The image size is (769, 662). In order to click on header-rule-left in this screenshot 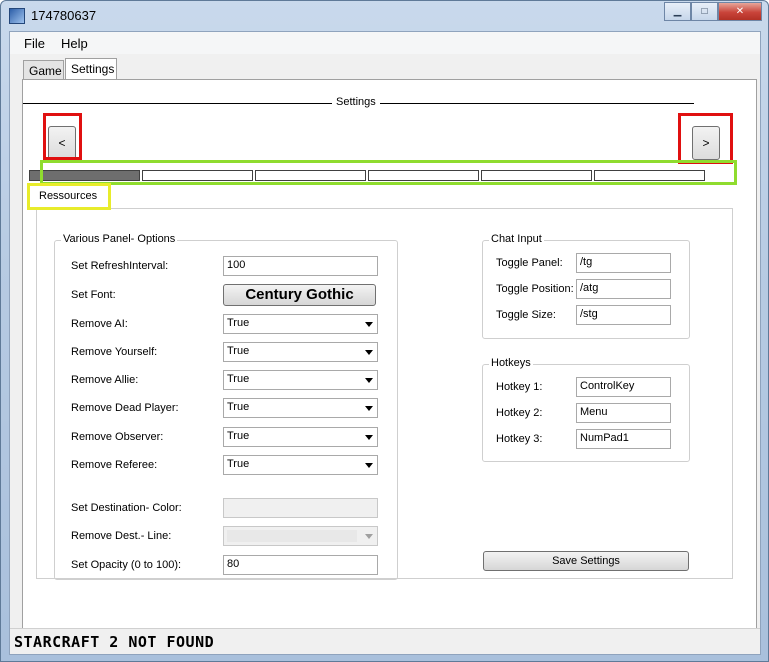, I will do `click(177, 103)`.